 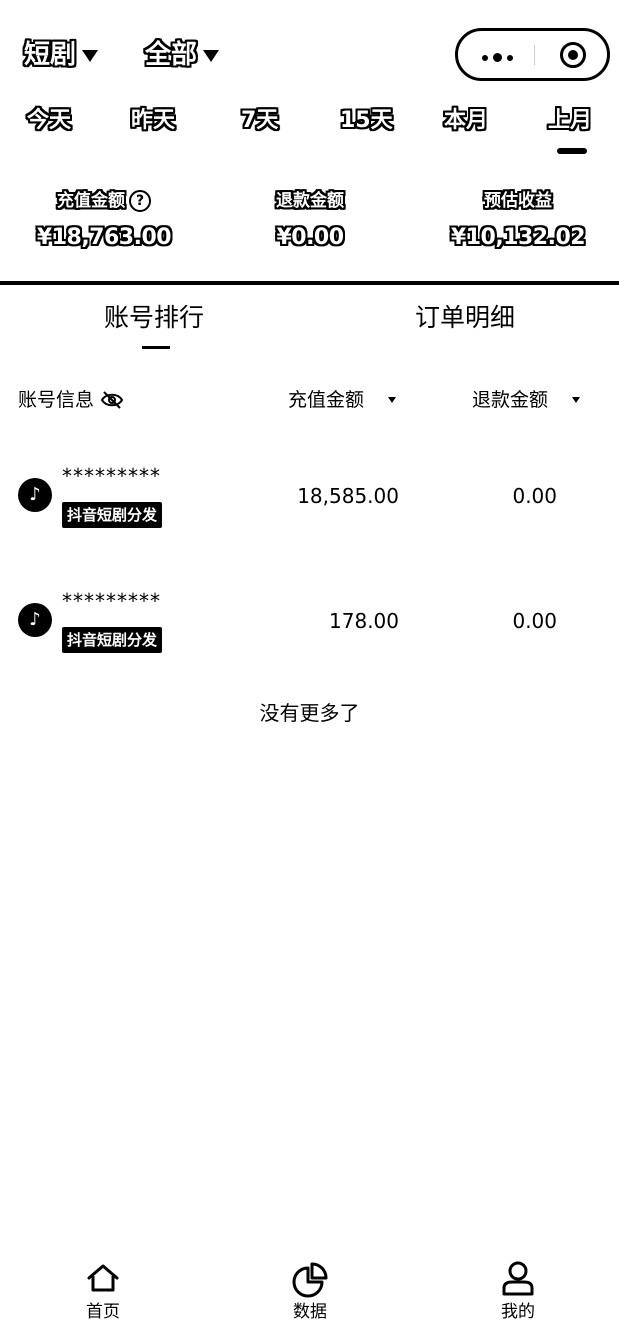 What do you see at coordinates (309, 713) in the screenshot?
I see `no-more-text: 没有更多了` at bounding box center [309, 713].